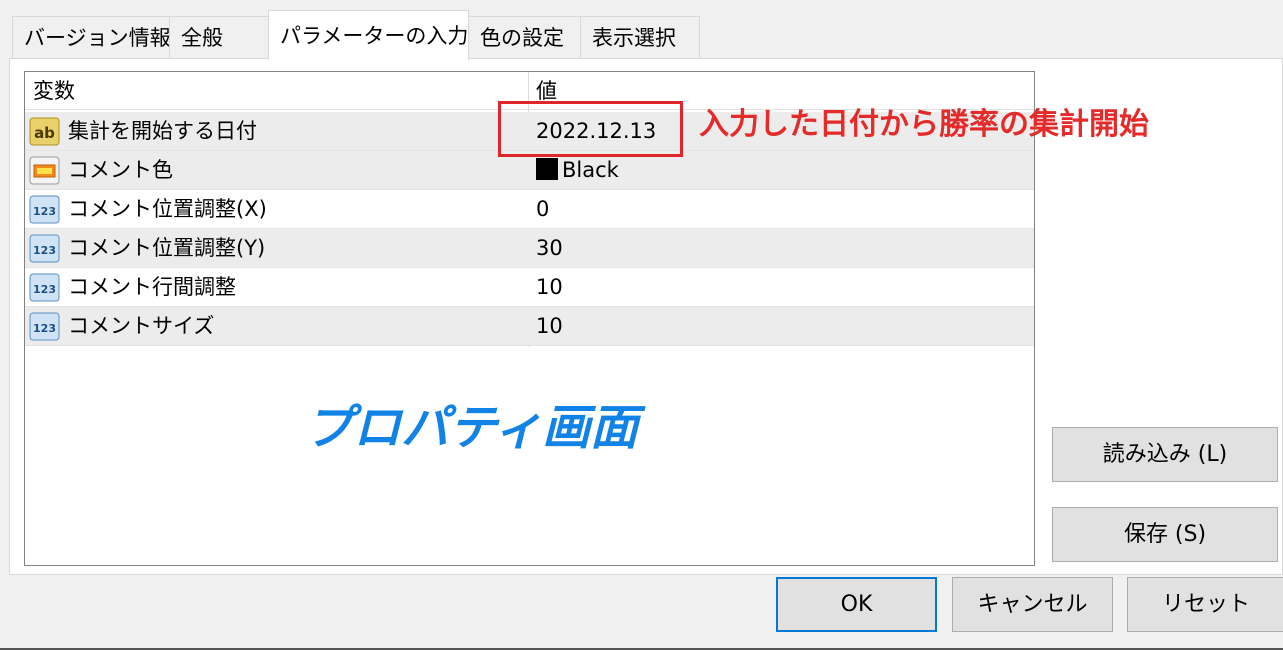  What do you see at coordinates (167, 248) in the screenshot?
I see `param-name: コメント位置調整(Y)` at bounding box center [167, 248].